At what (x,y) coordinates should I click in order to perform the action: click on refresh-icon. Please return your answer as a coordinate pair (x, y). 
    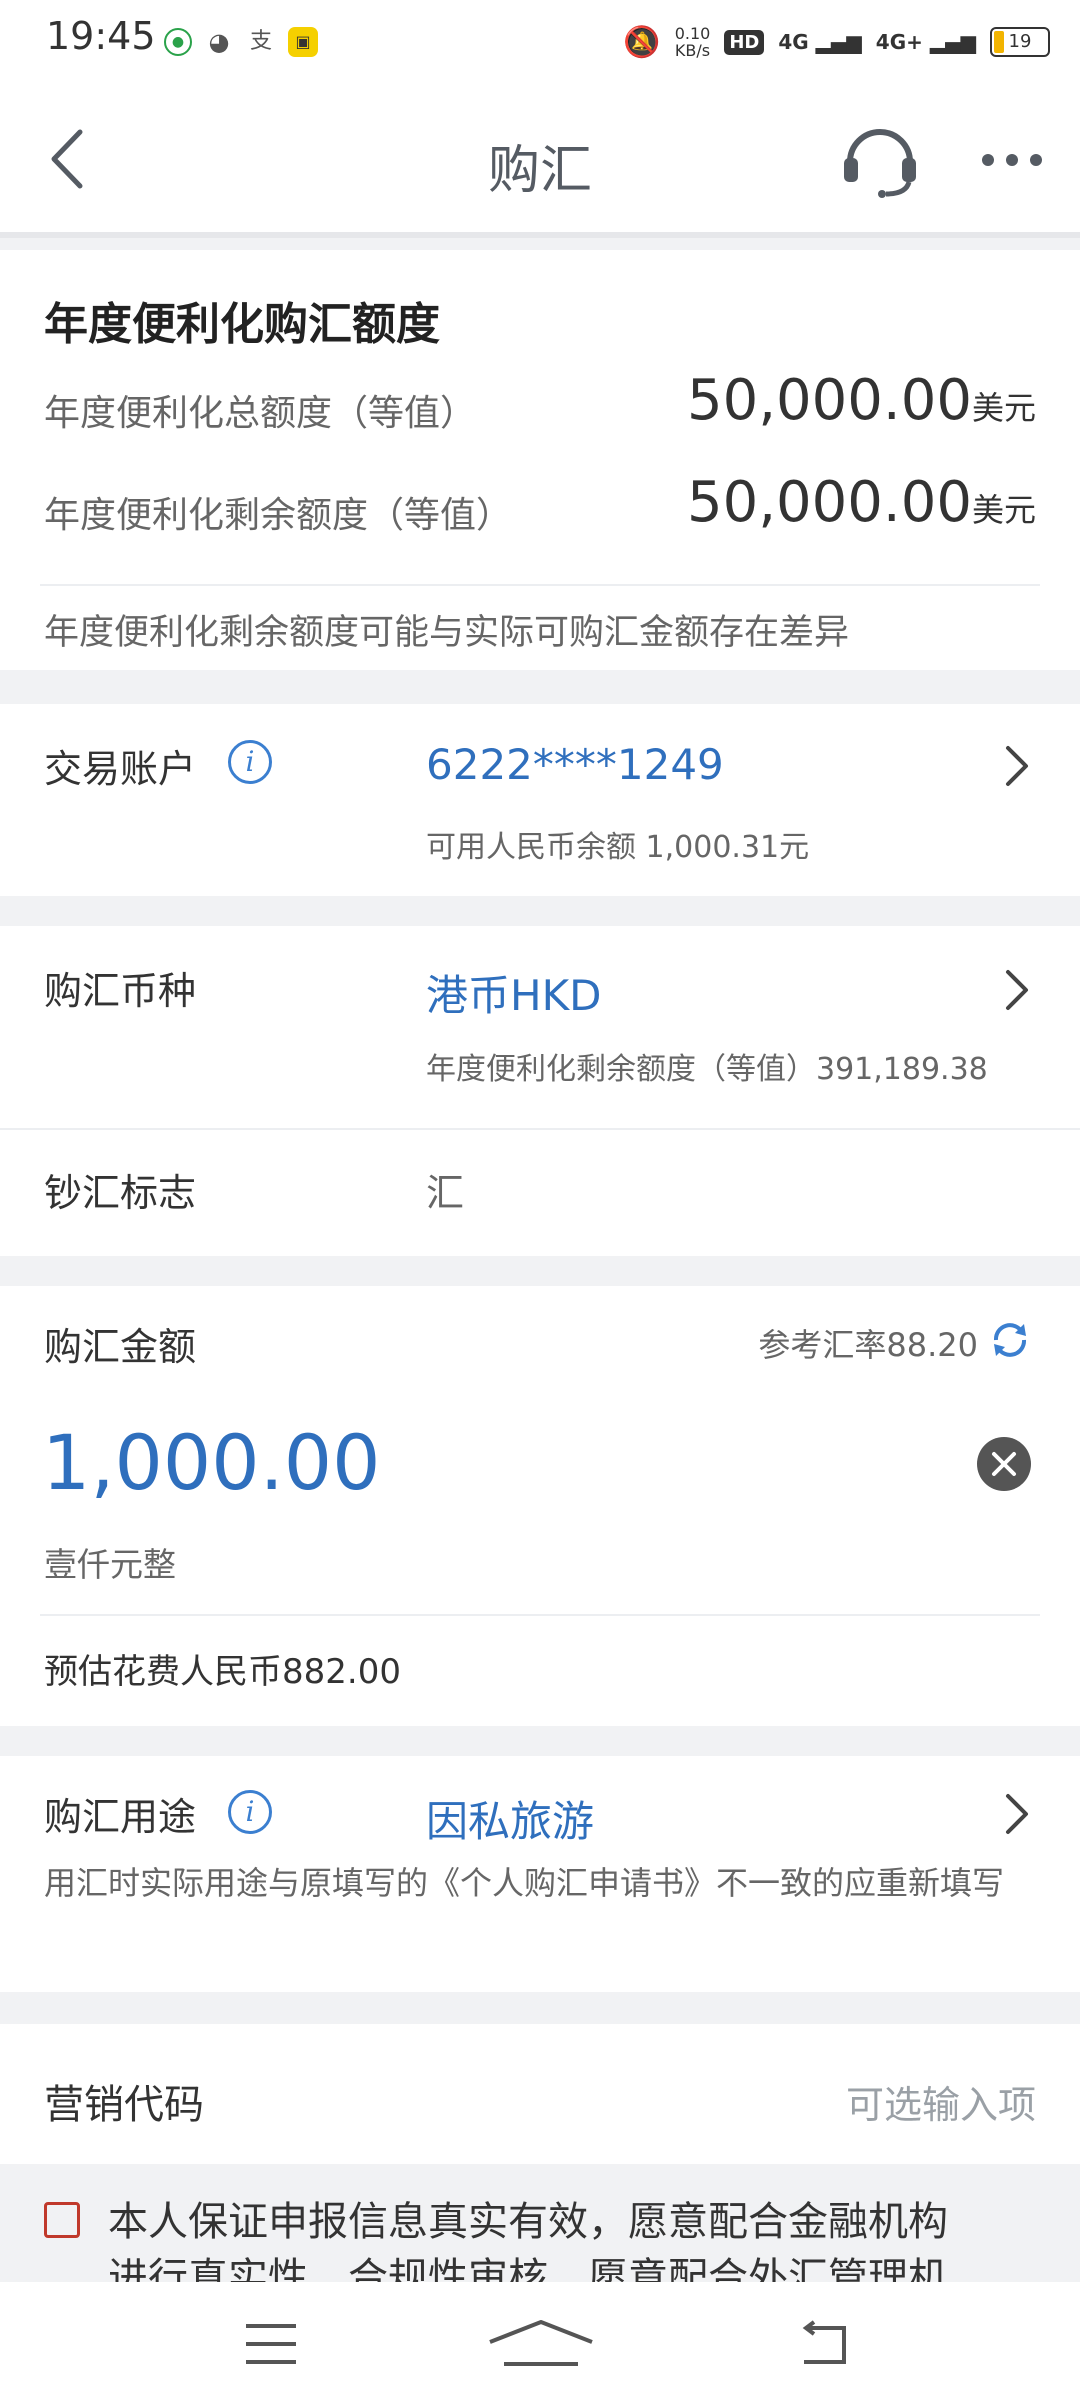
    Looking at the image, I should click on (1010, 1340).